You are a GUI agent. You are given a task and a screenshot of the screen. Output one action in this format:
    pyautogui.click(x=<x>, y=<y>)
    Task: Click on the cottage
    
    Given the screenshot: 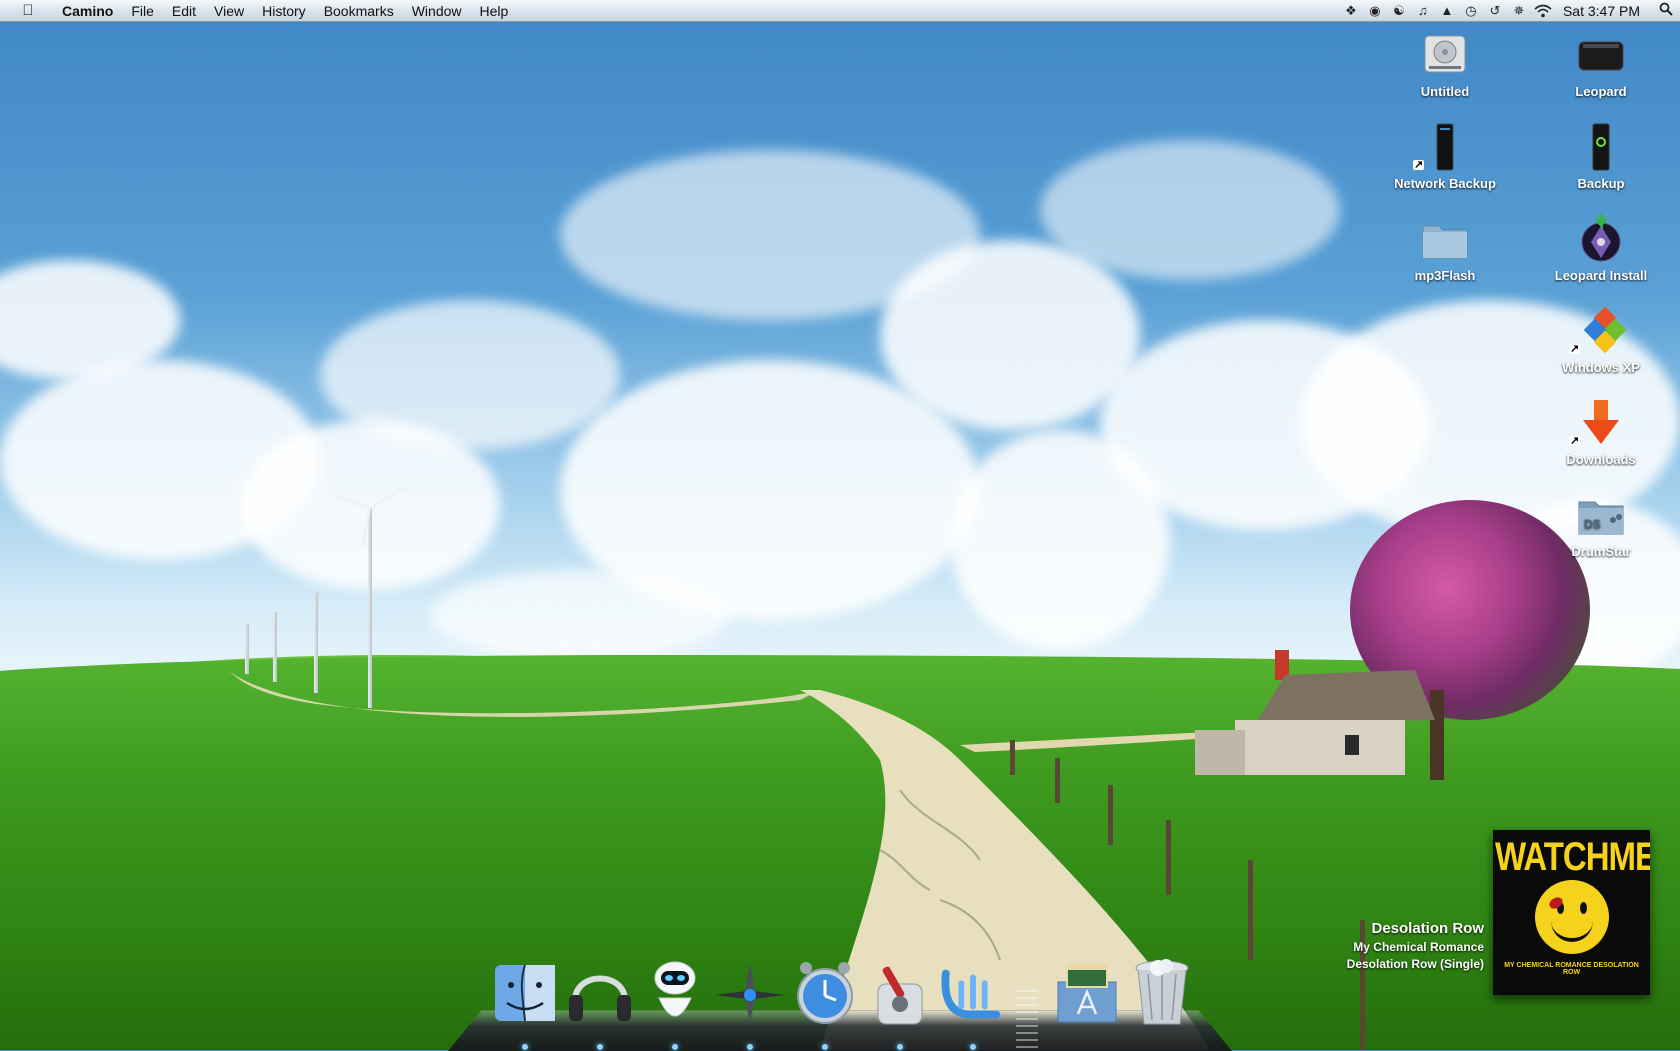 What is the action you would take?
    pyautogui.click(x=1315, y=712)
    